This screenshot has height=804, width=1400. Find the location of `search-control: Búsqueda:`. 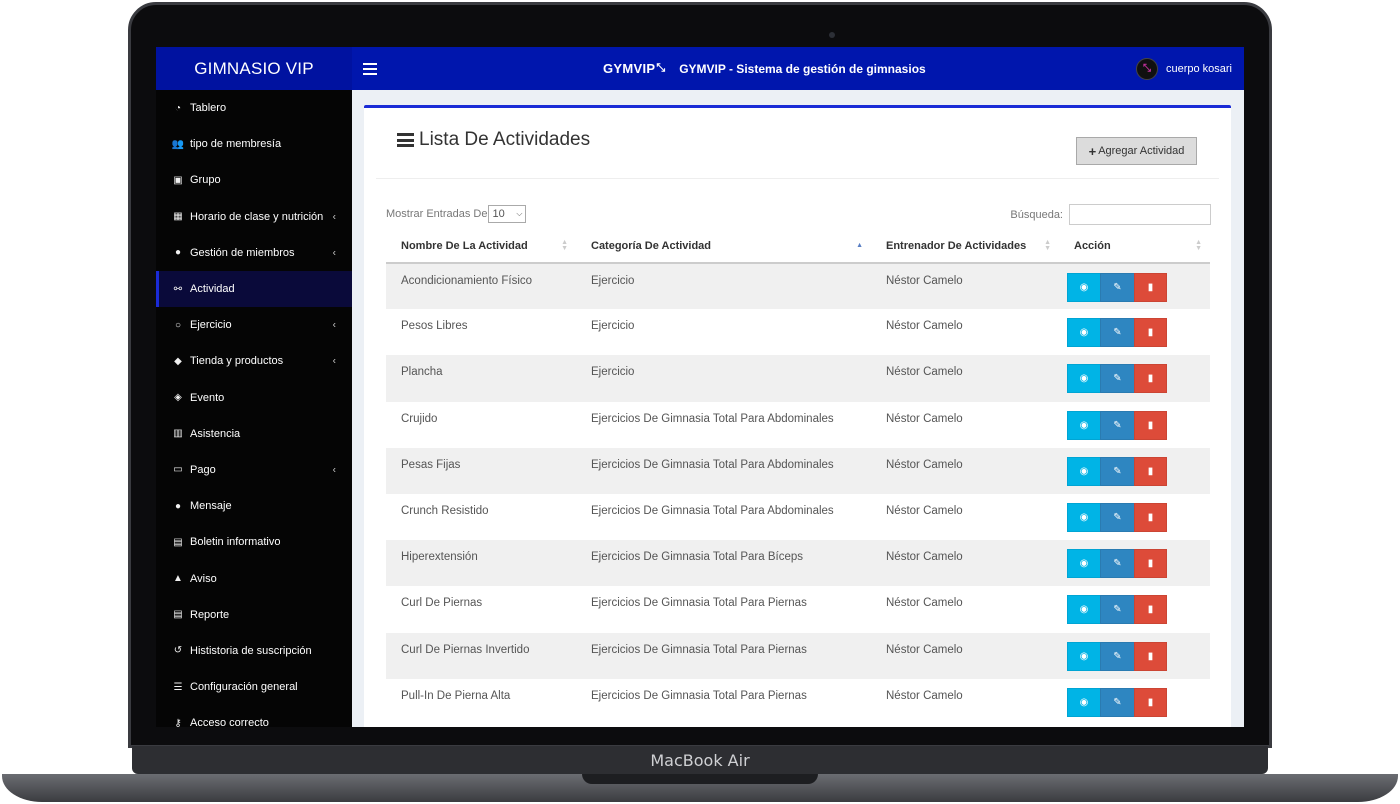

search-control: Búsqueda: is located at coordinates (1110, 214).